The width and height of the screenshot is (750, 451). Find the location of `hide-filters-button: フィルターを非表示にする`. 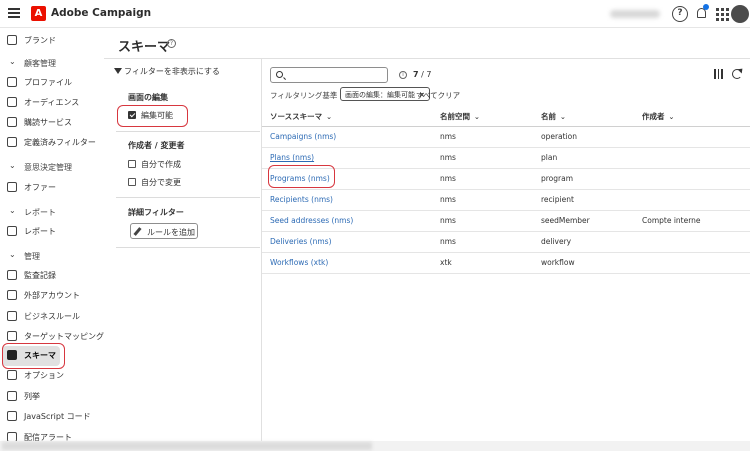

hide-filters-button: フィルターを非表示にする is located at coordinates (172, 71).